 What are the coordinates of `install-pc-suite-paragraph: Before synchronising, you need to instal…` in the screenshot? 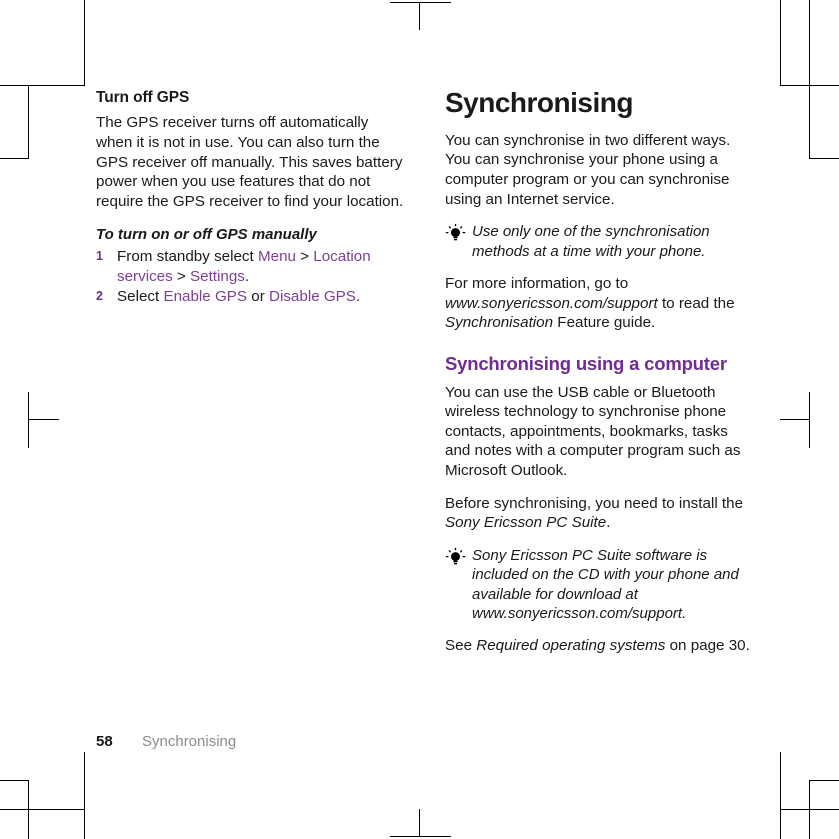 It's located at (600, 513).